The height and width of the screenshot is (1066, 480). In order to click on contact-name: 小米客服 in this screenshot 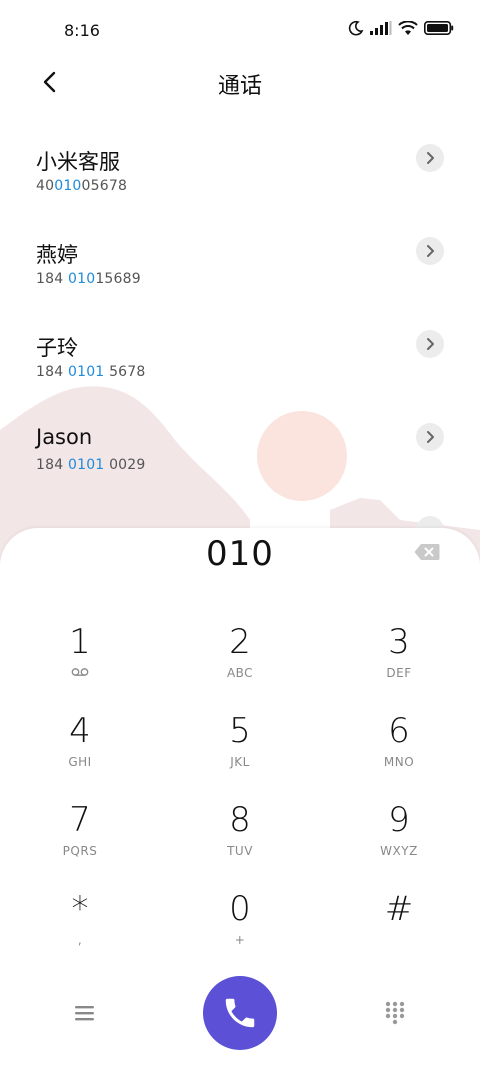, I will do `click(78, 162)`.